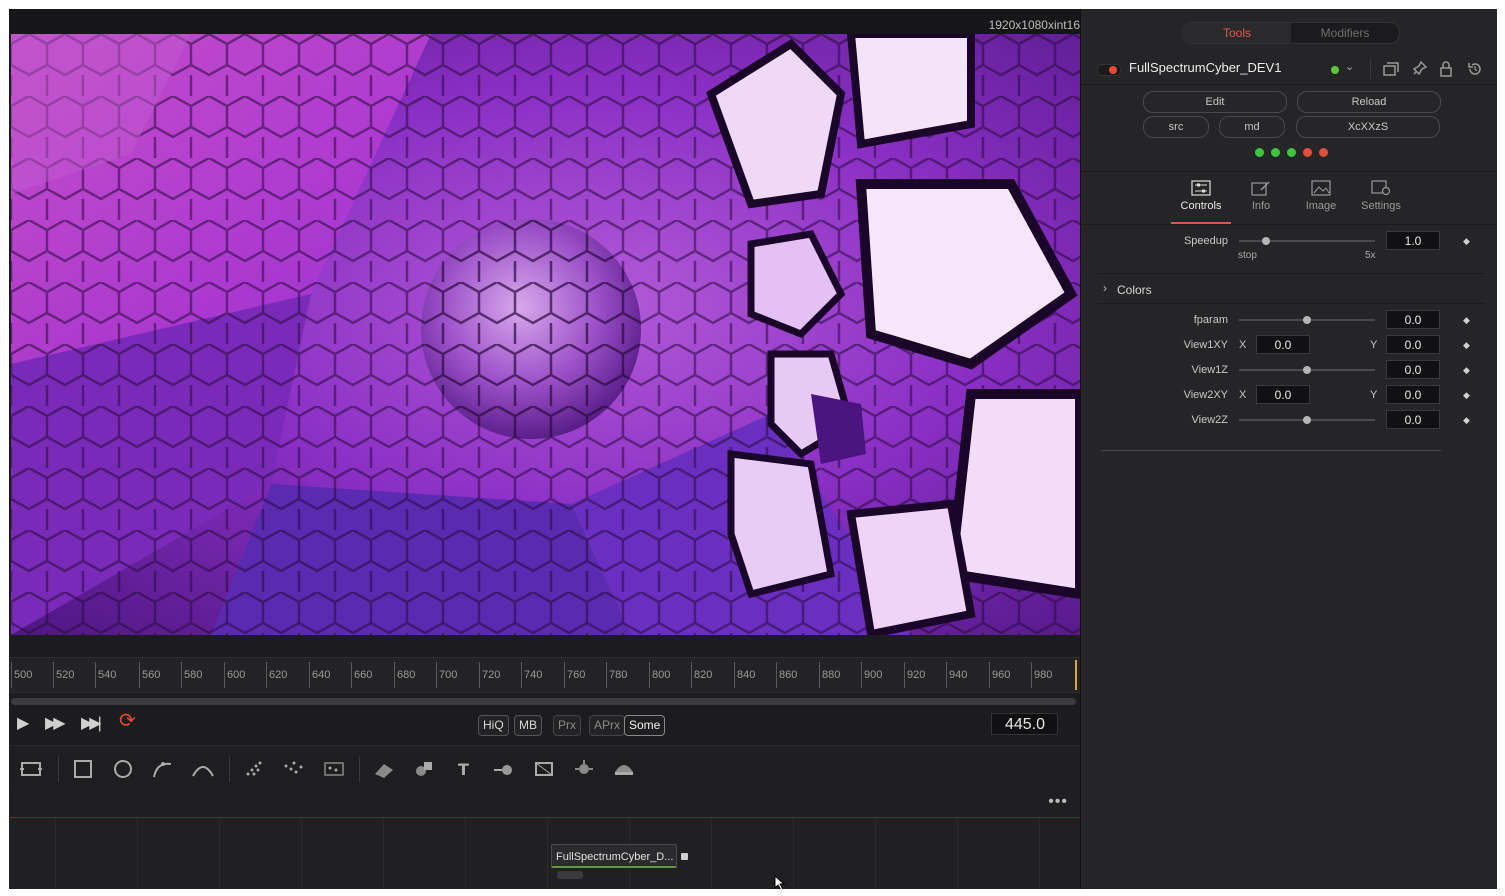 The image size is (1505, 896). I want to click on speedup-value-field: 1.0, so click(1413, 240).